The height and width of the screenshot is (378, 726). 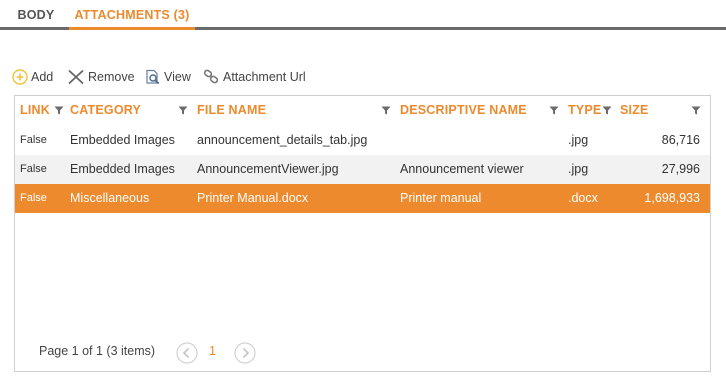 What do you see at coordinates (187, 353) in the screenshot?
I see `chevron-left-circle-icon` at bounding box center [187, 353].